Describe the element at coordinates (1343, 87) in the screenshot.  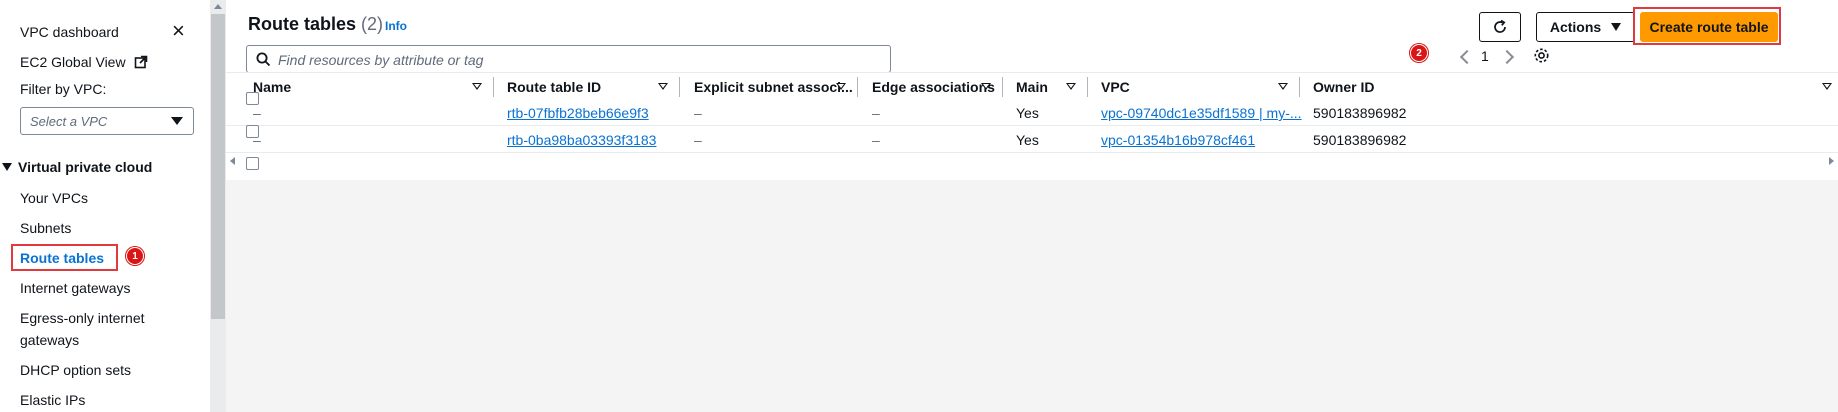
I see `col-owner-id: Owner ID` at that location.